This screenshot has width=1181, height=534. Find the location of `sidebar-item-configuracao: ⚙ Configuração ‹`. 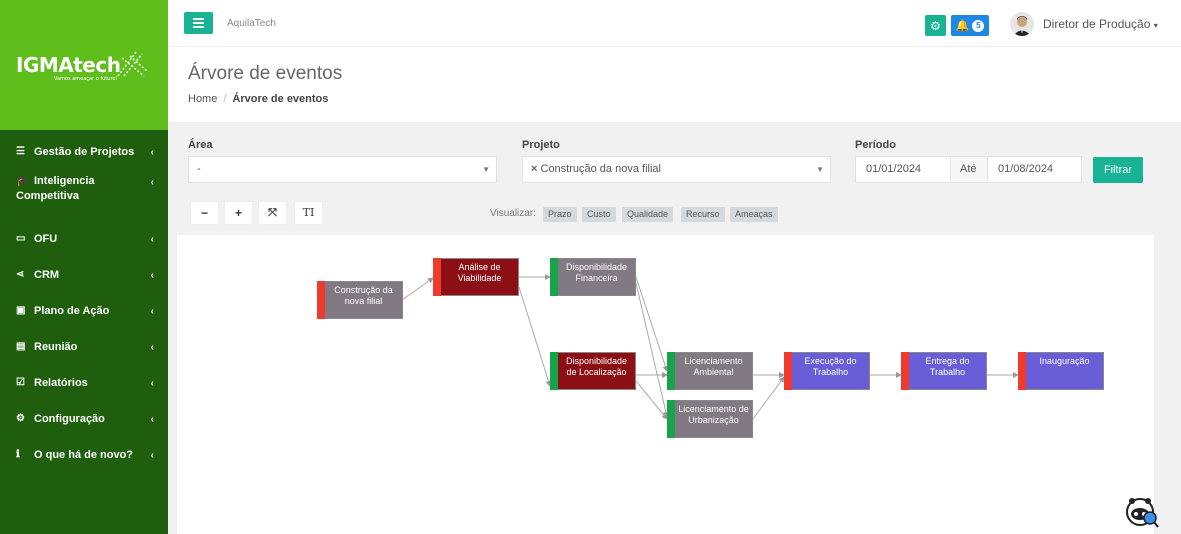

sidebar-item-configuracao: ⚙ Configuração ‹ is located at coordinates (84, 419).